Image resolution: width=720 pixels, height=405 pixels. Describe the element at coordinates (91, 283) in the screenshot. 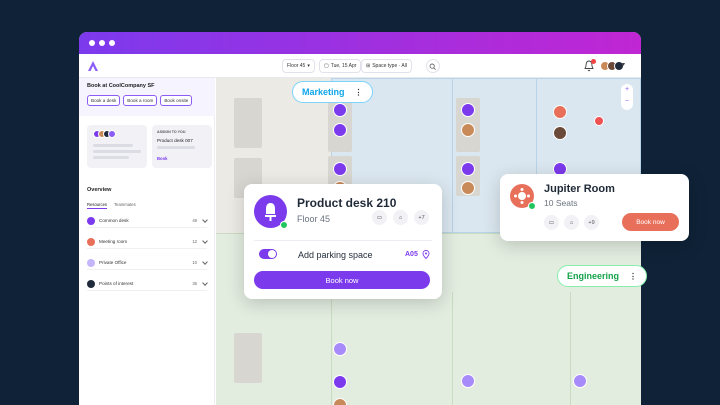

I see `poi-icon` at that location.